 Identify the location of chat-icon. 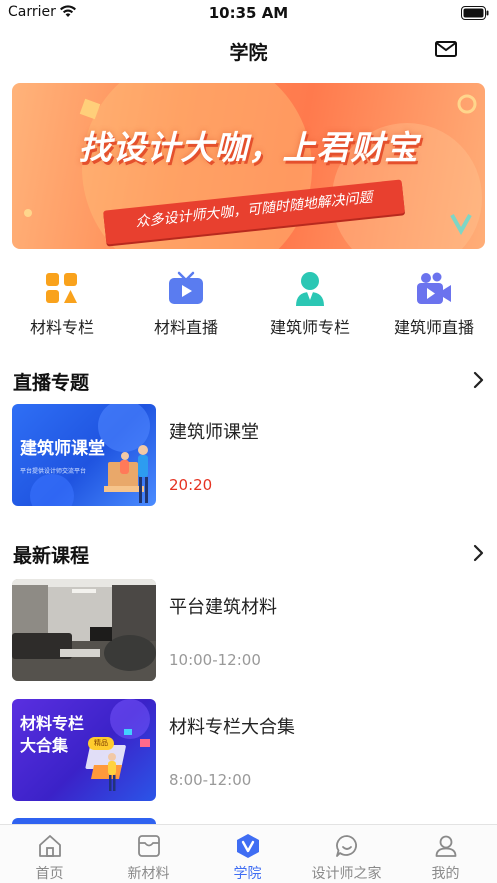
(346, 846).